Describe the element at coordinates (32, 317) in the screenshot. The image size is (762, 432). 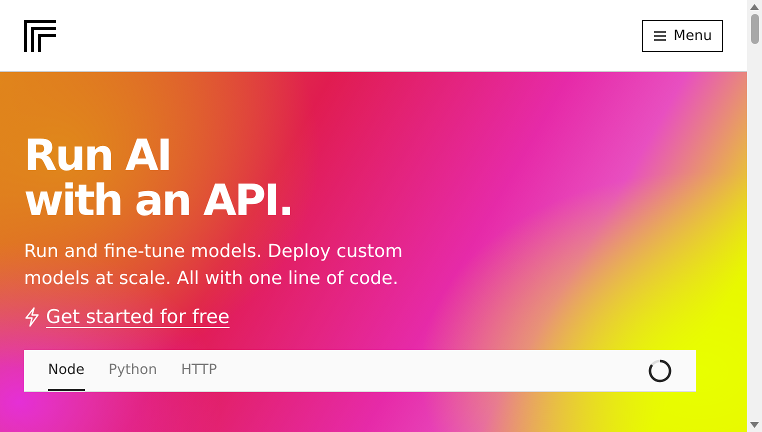
I see `lightning-icon` at that location.